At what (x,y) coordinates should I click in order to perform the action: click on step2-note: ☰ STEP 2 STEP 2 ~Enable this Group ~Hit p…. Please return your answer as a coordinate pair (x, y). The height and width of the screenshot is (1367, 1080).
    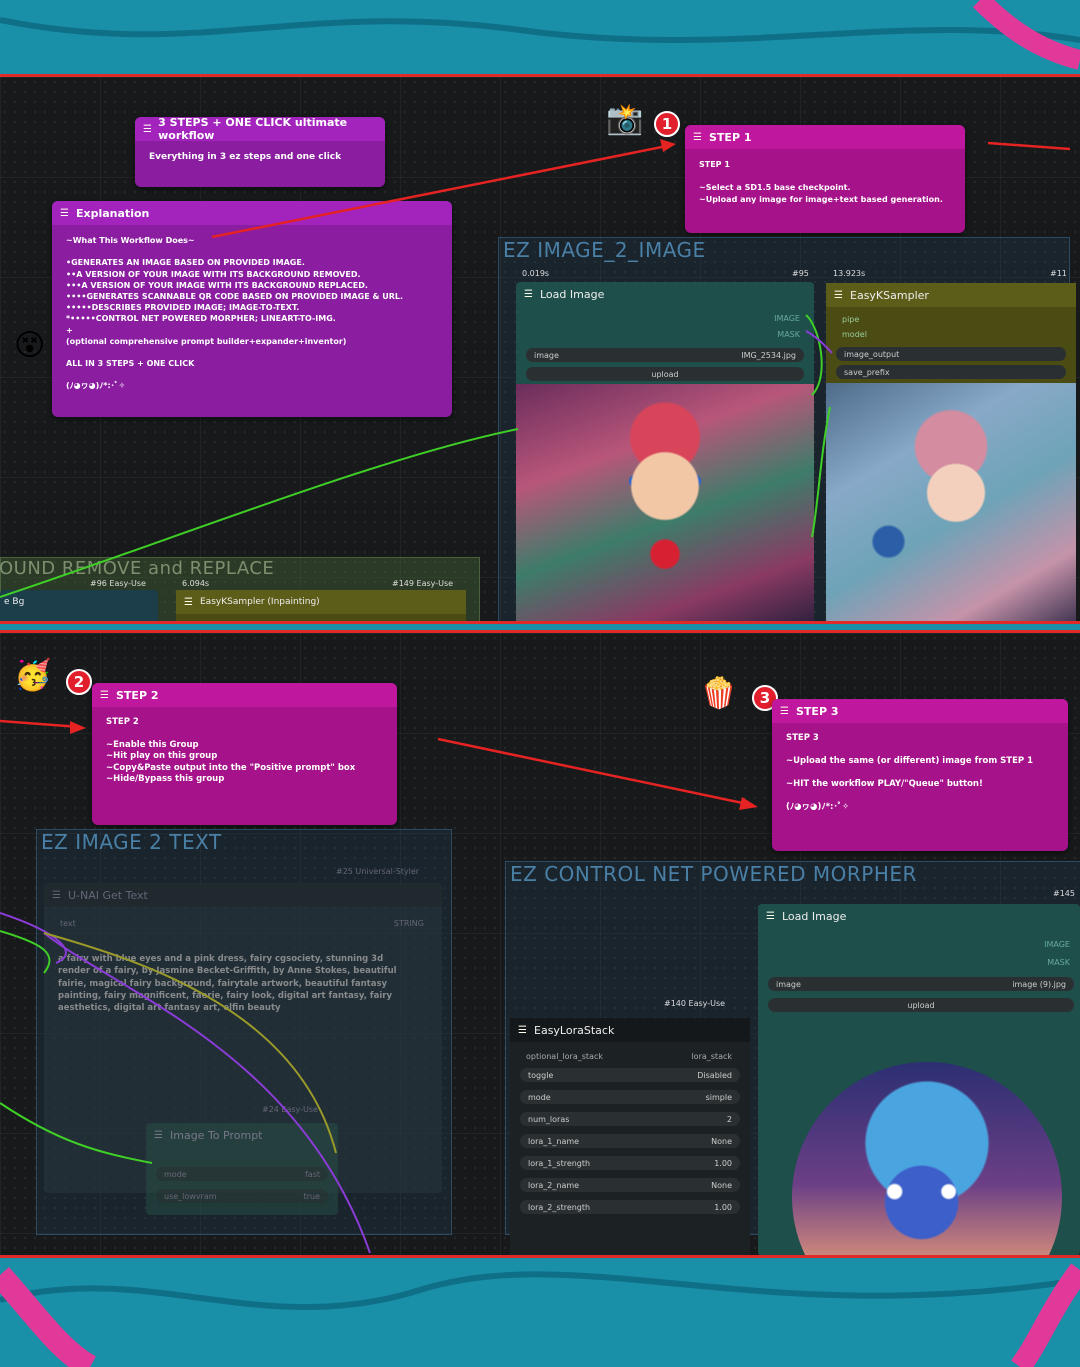
    Looking at the image, I should click on (244, 754).